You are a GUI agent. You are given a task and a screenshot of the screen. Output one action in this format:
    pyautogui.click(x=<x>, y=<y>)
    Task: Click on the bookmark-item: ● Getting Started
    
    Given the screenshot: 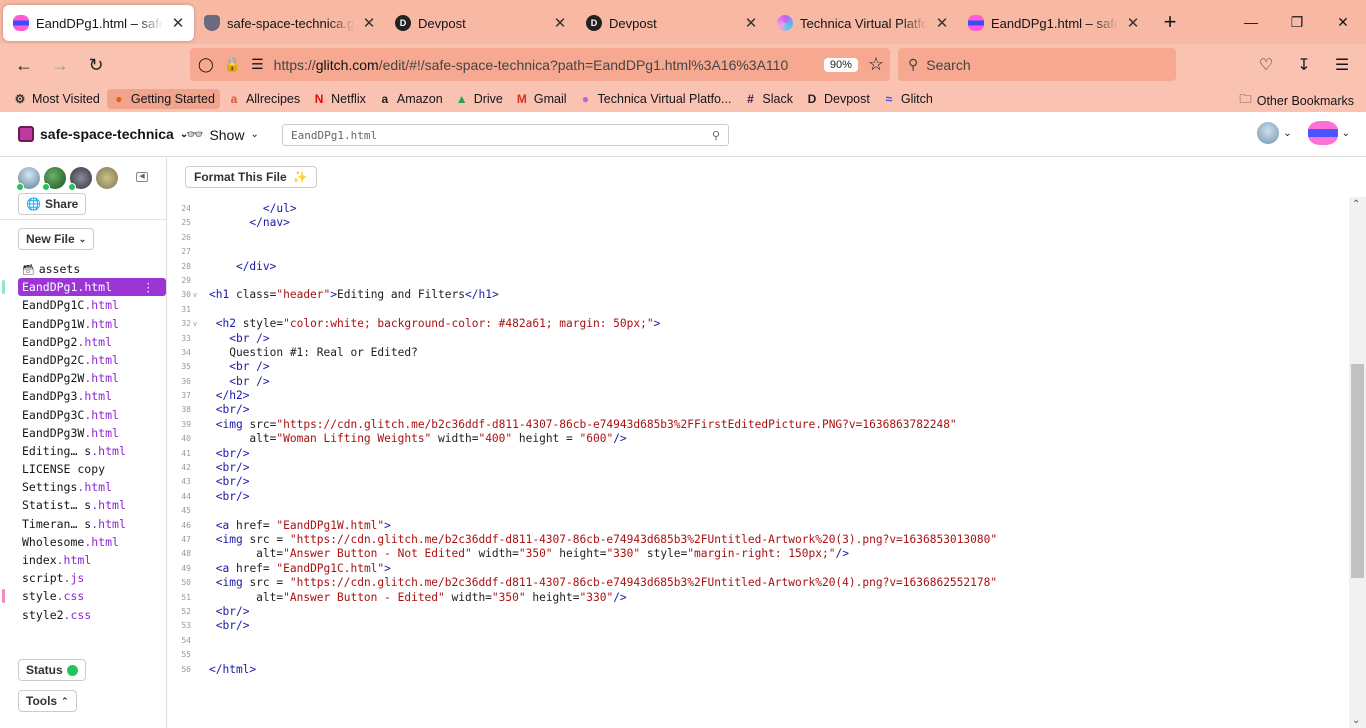 What is the action you would take?
    pyautogui.click(x=163, y=99)
    